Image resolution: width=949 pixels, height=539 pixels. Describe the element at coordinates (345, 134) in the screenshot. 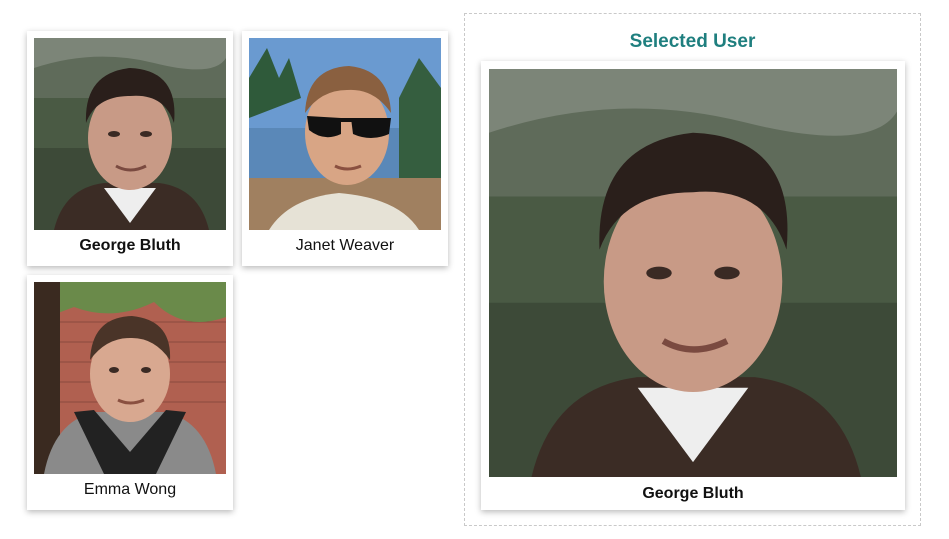

I see `user-avatar-janet-weaver` at that location.